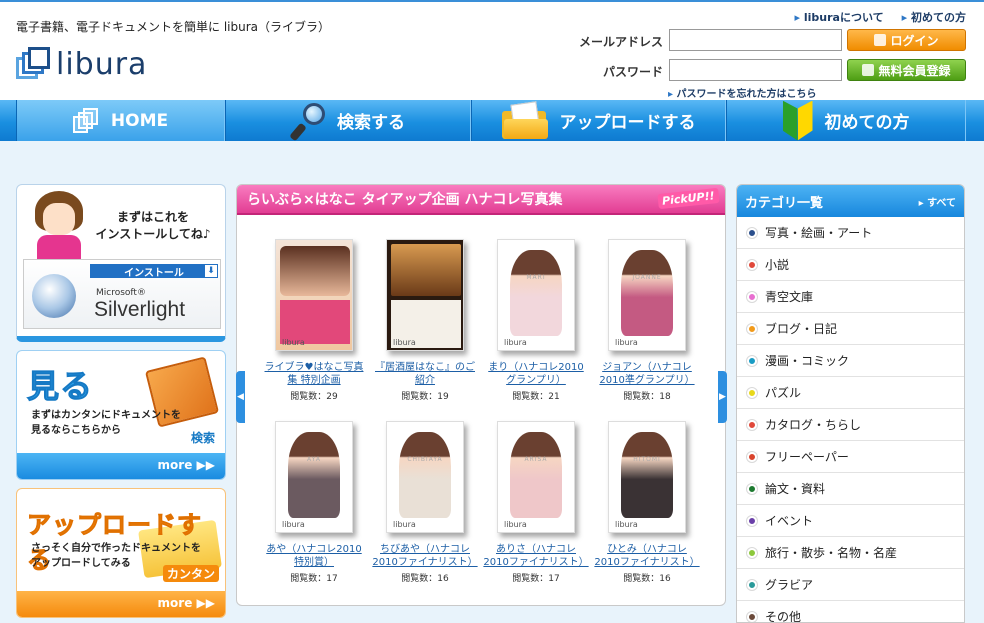  I want to click on category-item: グラビア, so click(850, 585).